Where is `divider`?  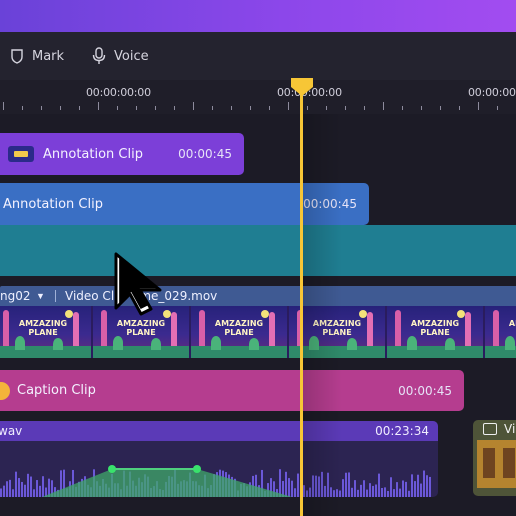
divider is located at coordinates (55, 296).